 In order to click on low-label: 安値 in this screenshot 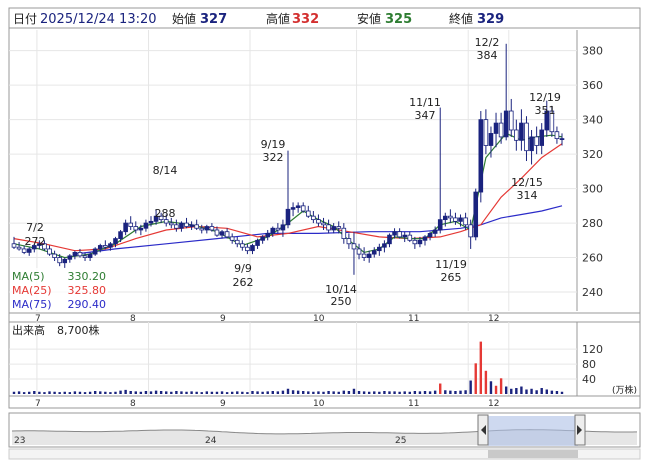, I will do `click(369, 18)`.